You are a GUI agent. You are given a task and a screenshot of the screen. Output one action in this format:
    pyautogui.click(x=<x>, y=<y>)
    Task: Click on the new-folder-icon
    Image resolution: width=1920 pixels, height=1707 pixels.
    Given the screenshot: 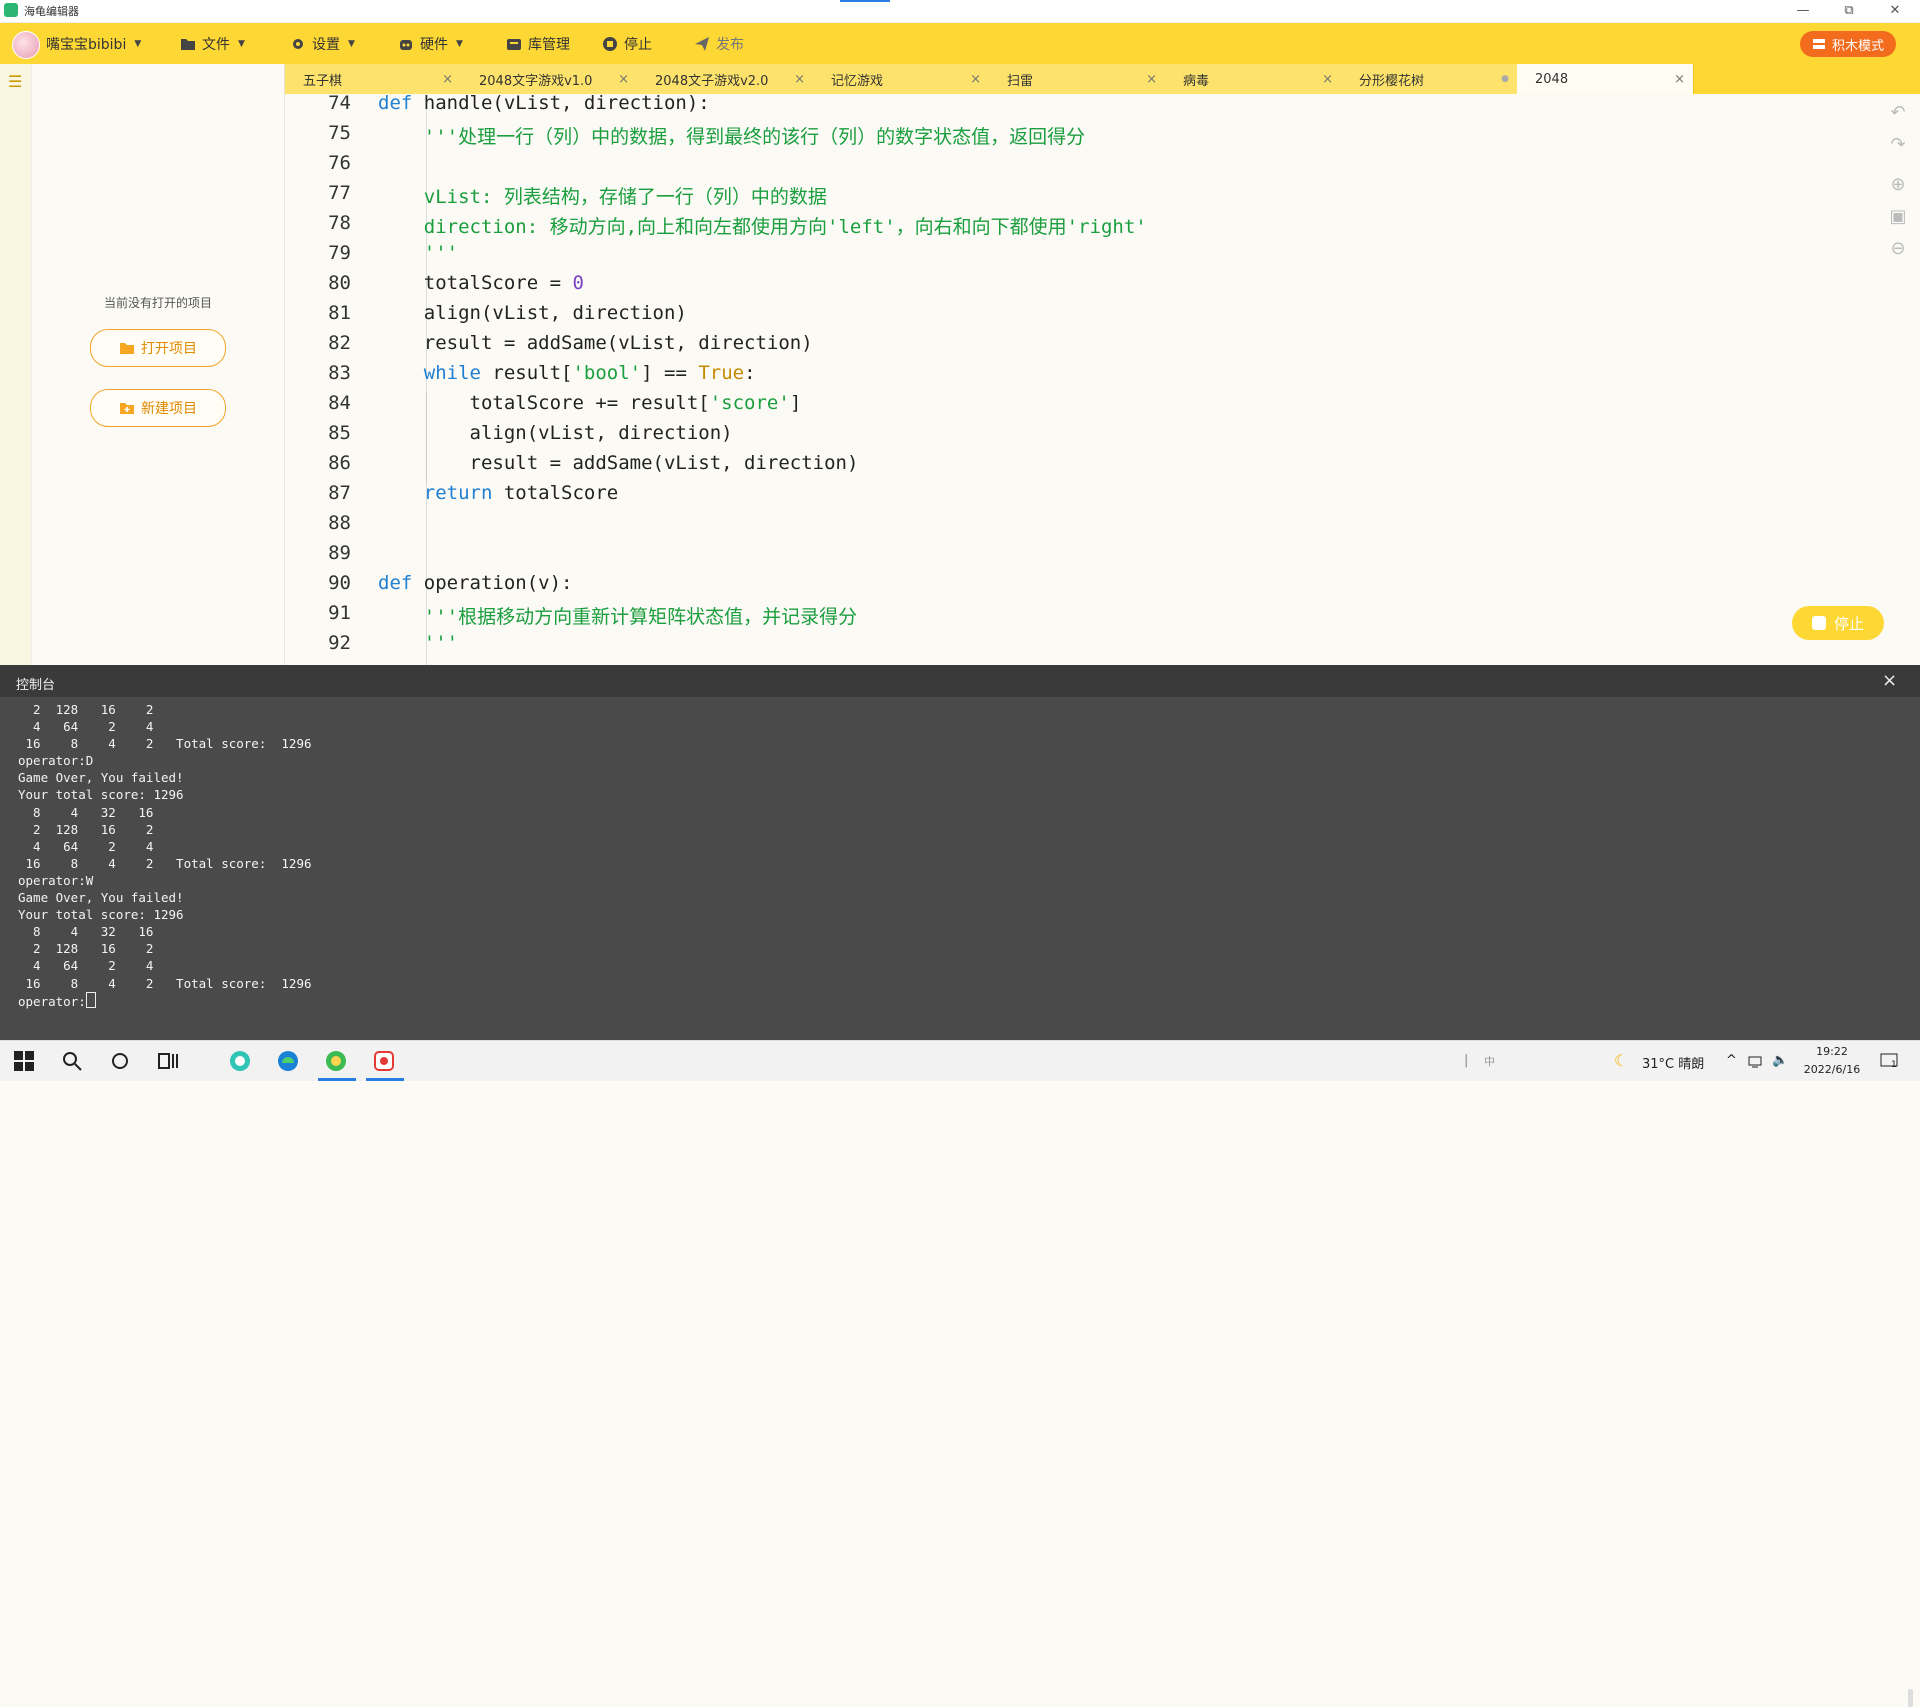 What is the action you would take?
    pyautogui.click(x=127, y=408)
    